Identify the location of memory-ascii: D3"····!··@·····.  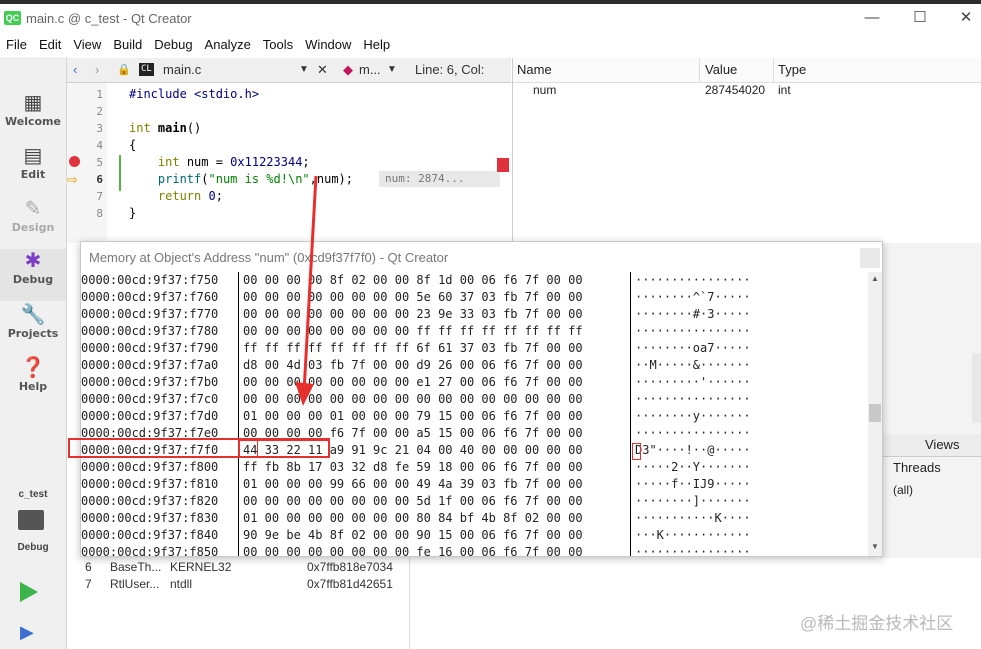
(693, 450).